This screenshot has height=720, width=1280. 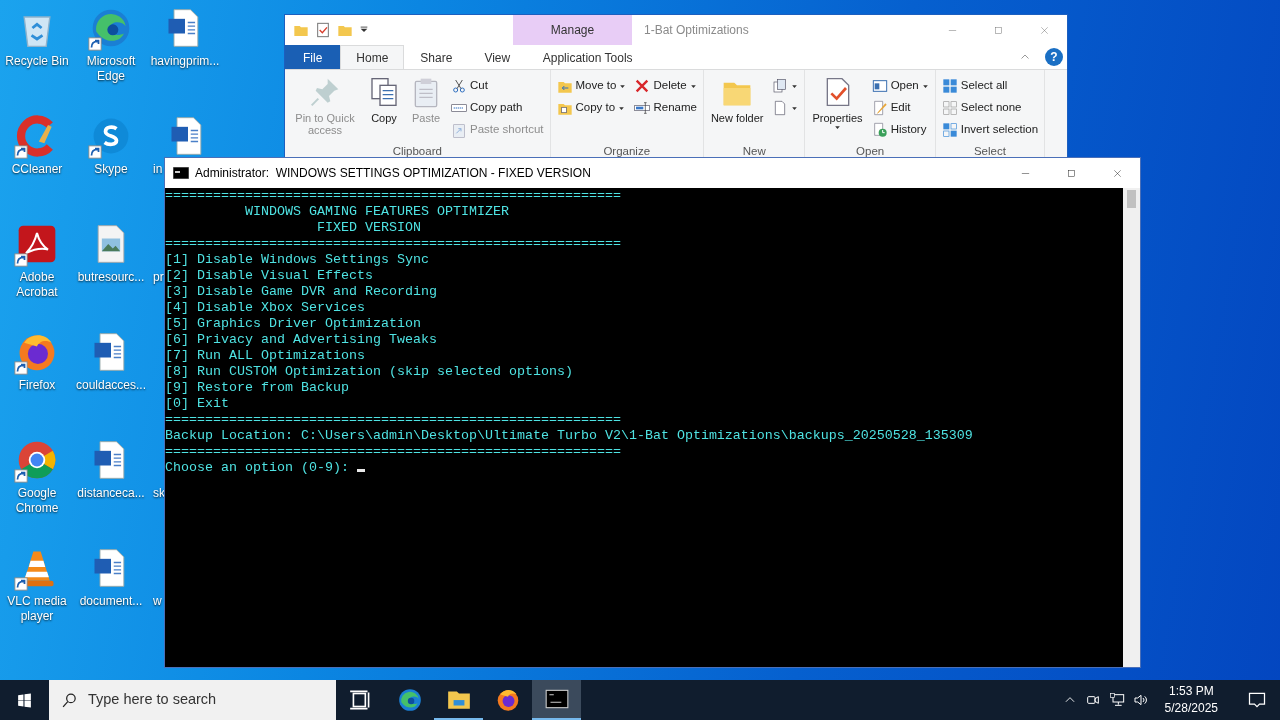 I want to click on ribbon-tab: View, so click(x=497, y=57).